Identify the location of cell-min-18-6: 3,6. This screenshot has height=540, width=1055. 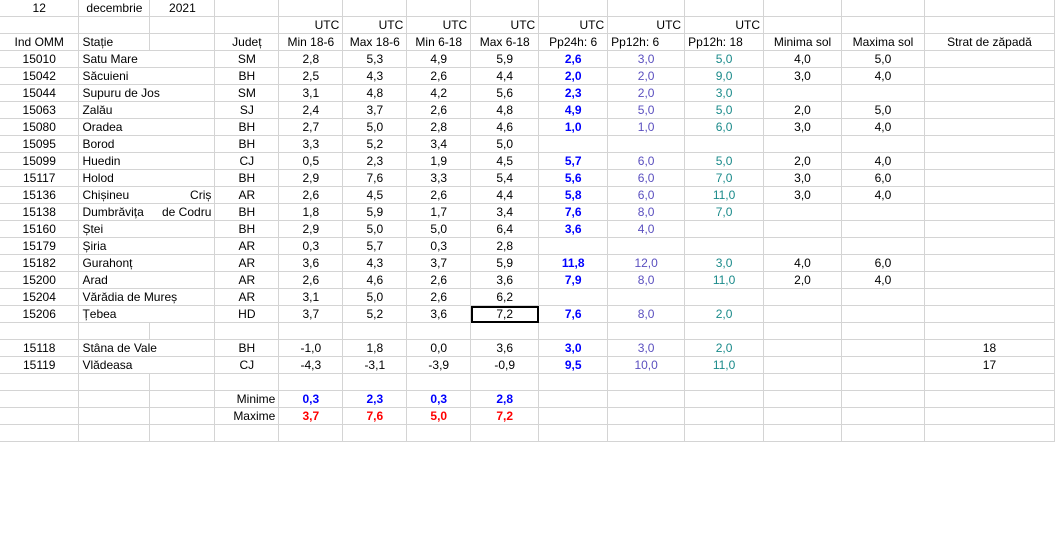
(311, 263).